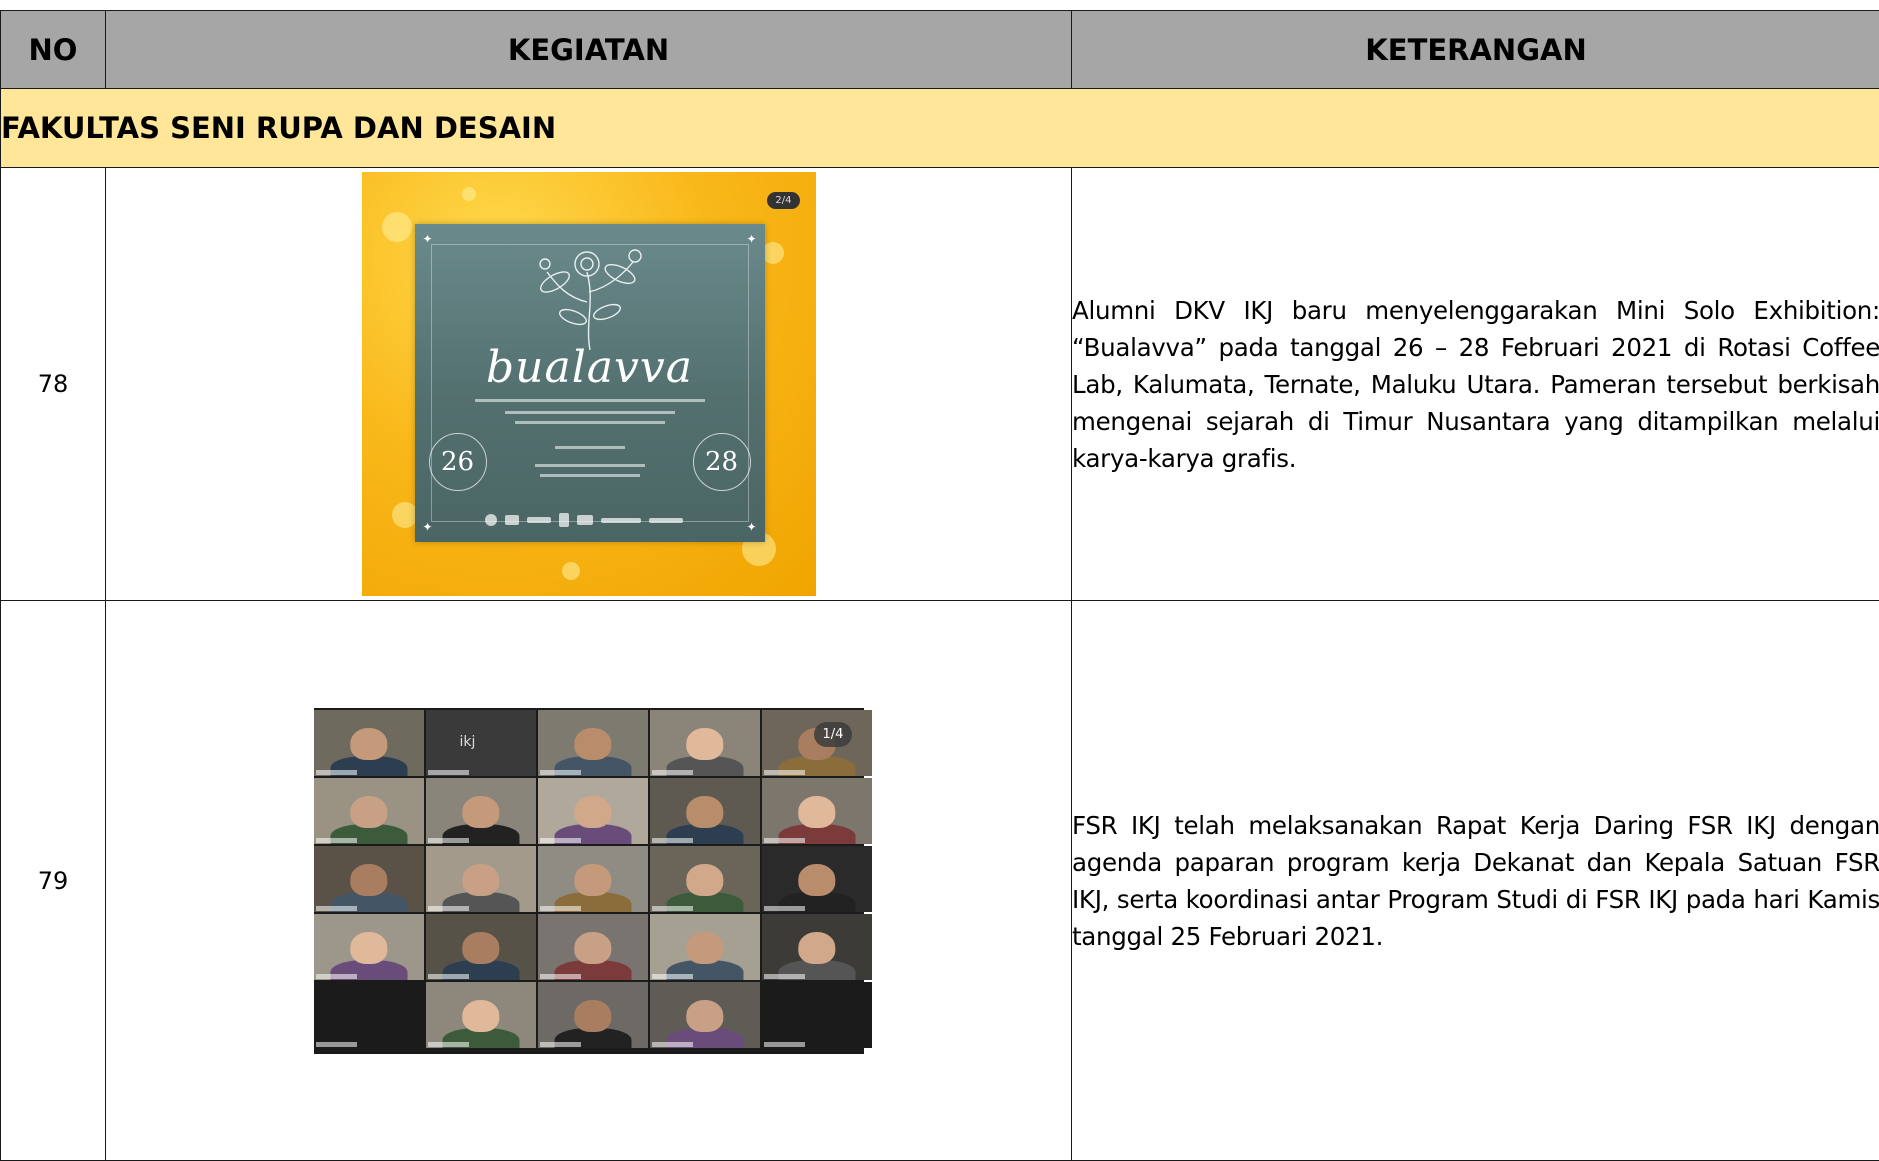  I want to click on poster-panel: ✦ ✦ ✦ ✦, so click(590, 383).